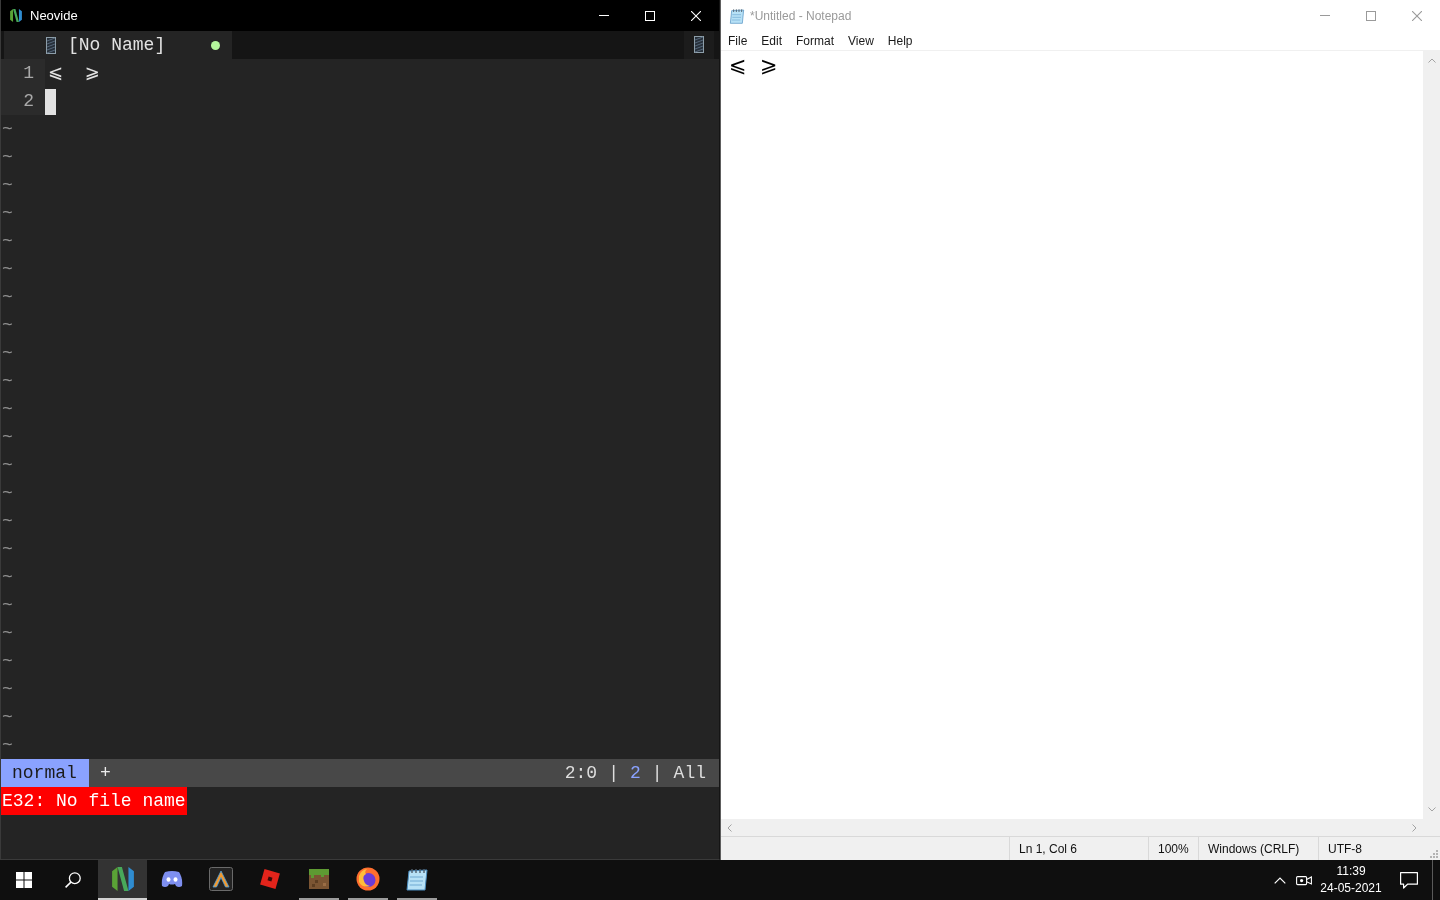 The image size is (1440, 900). I want to click on resize-grip-icon, so click(1434, 854).